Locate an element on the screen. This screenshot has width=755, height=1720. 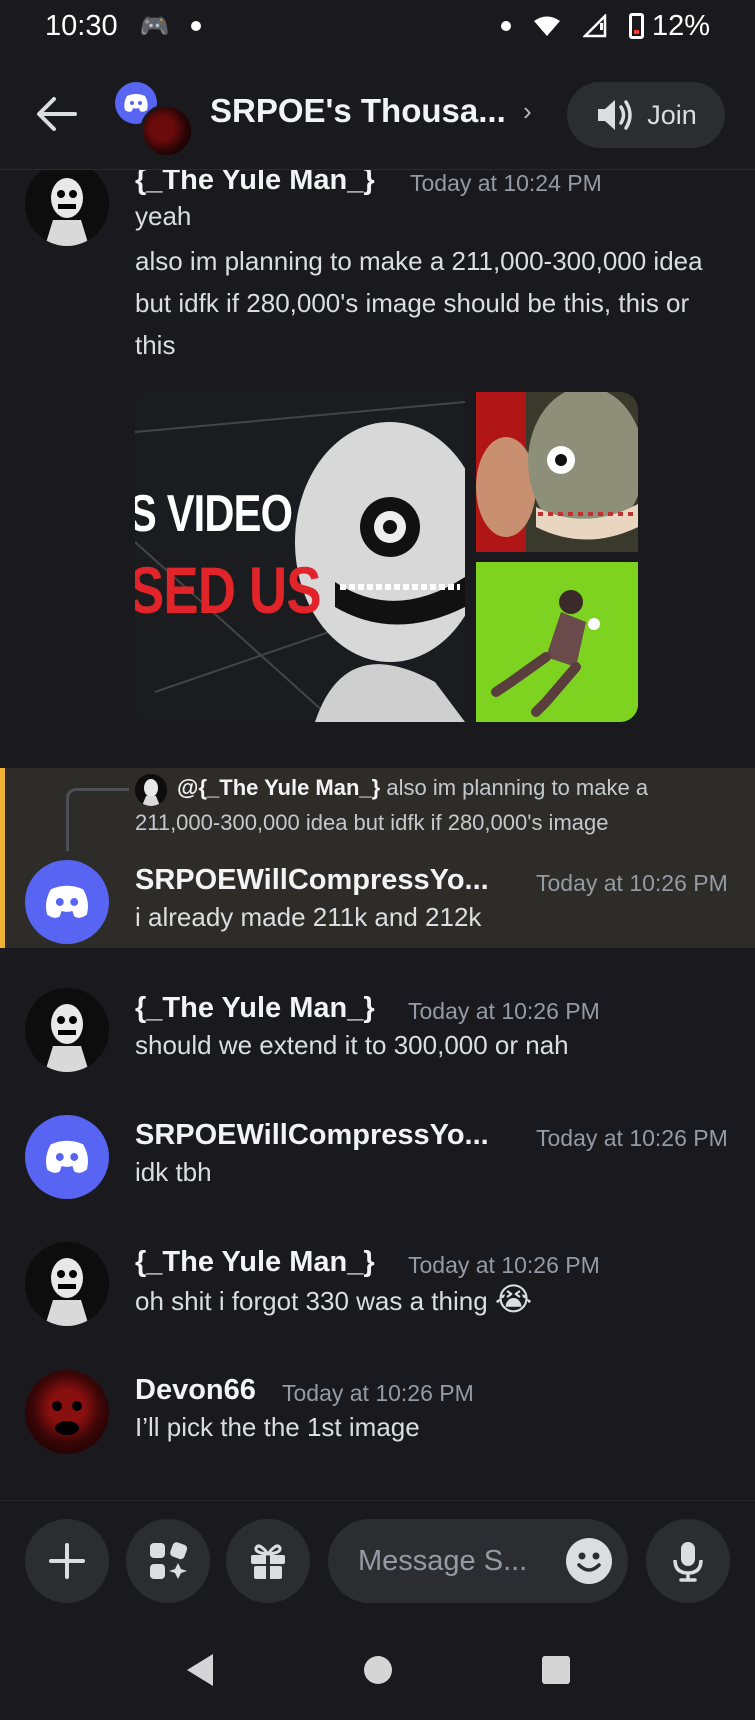
speaker-icon is located at coordinates (615, 115).